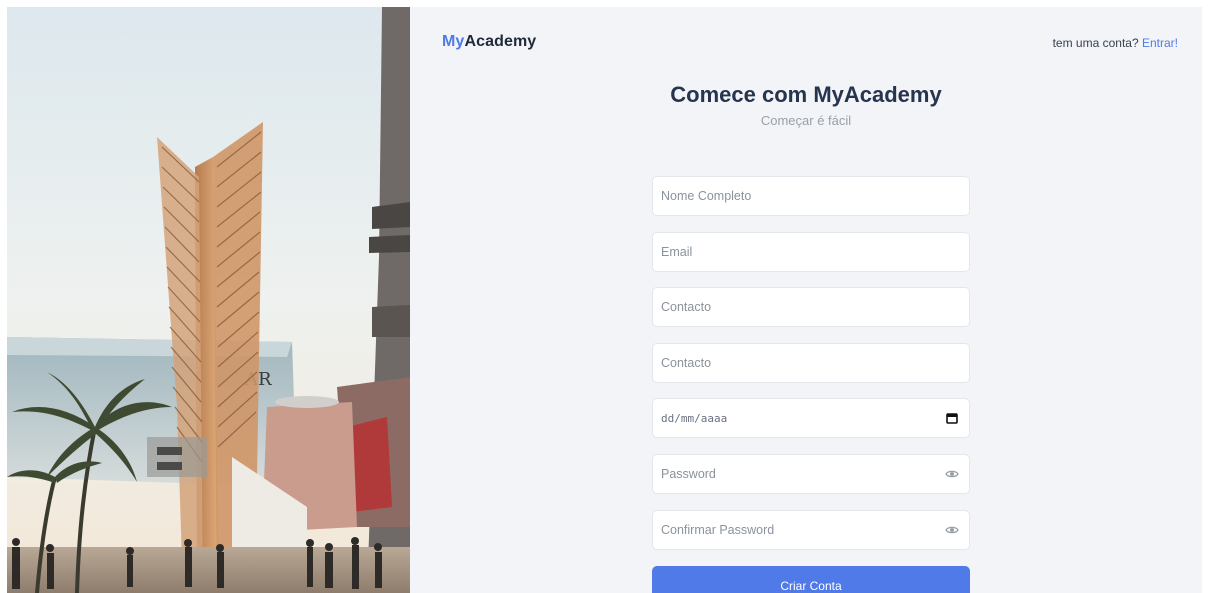  I want to click on brand-logo-accent: My, so click(453, 41).